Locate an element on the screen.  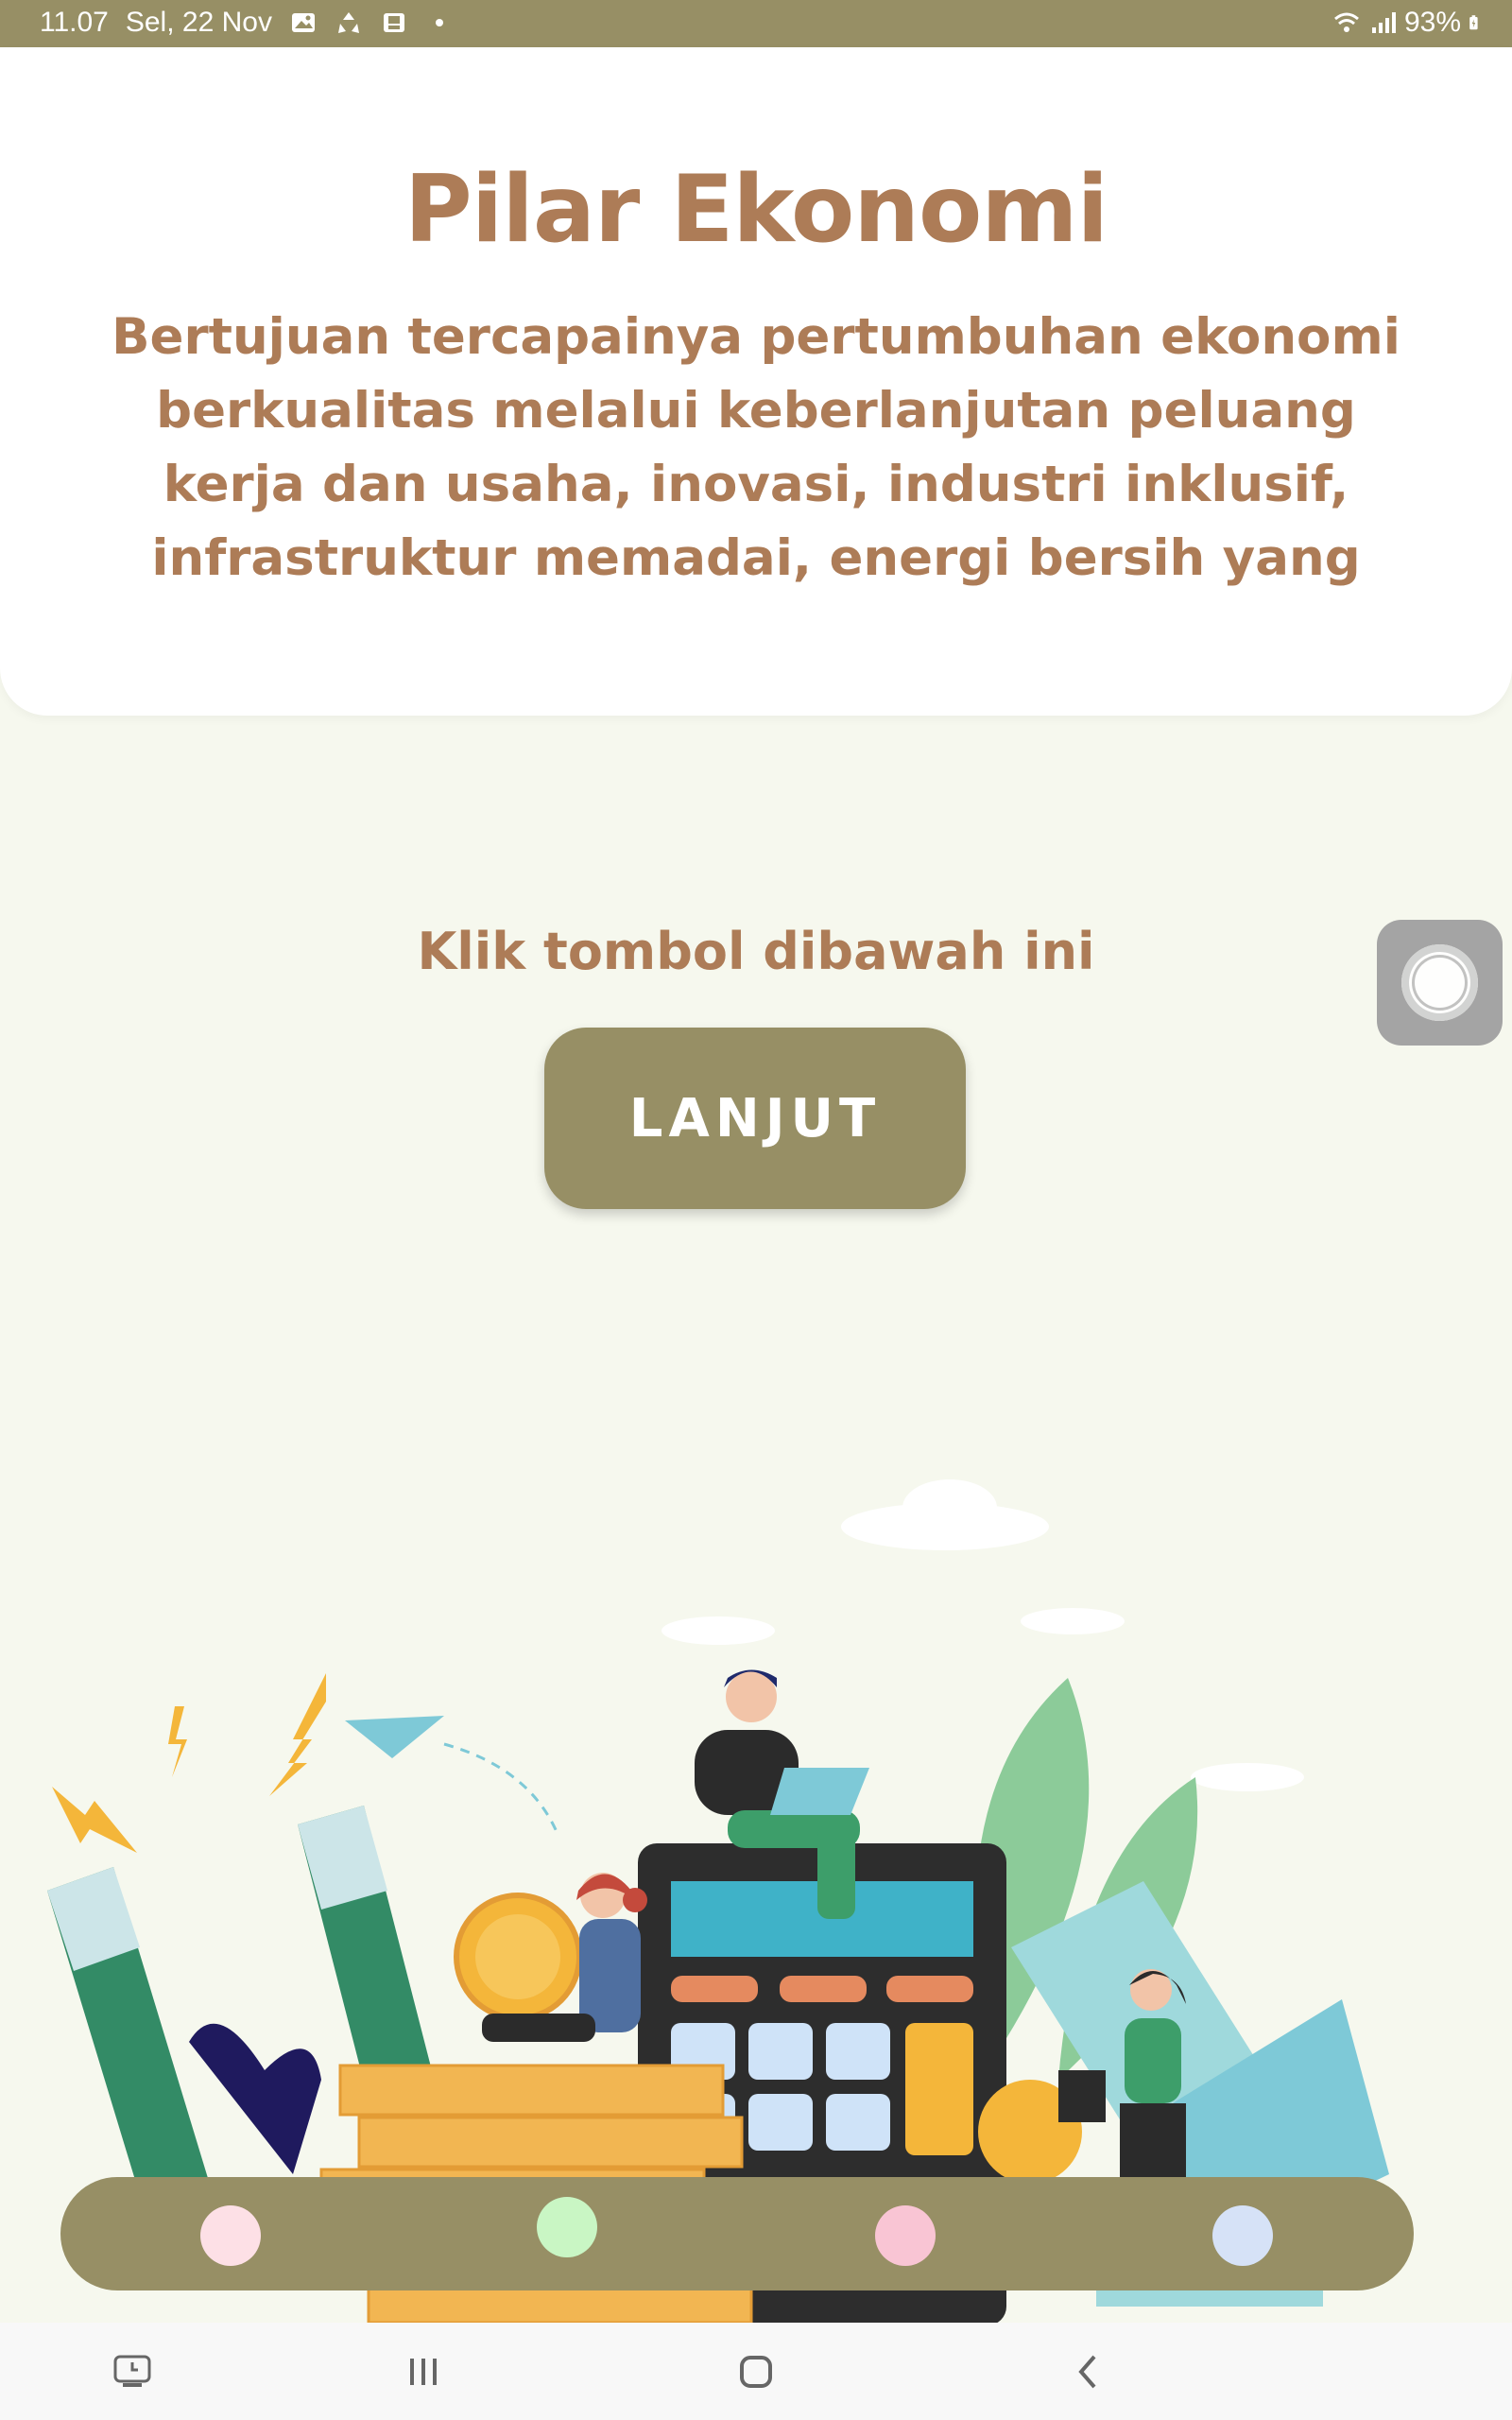
dot-icon is located at coordinates (439, 22).